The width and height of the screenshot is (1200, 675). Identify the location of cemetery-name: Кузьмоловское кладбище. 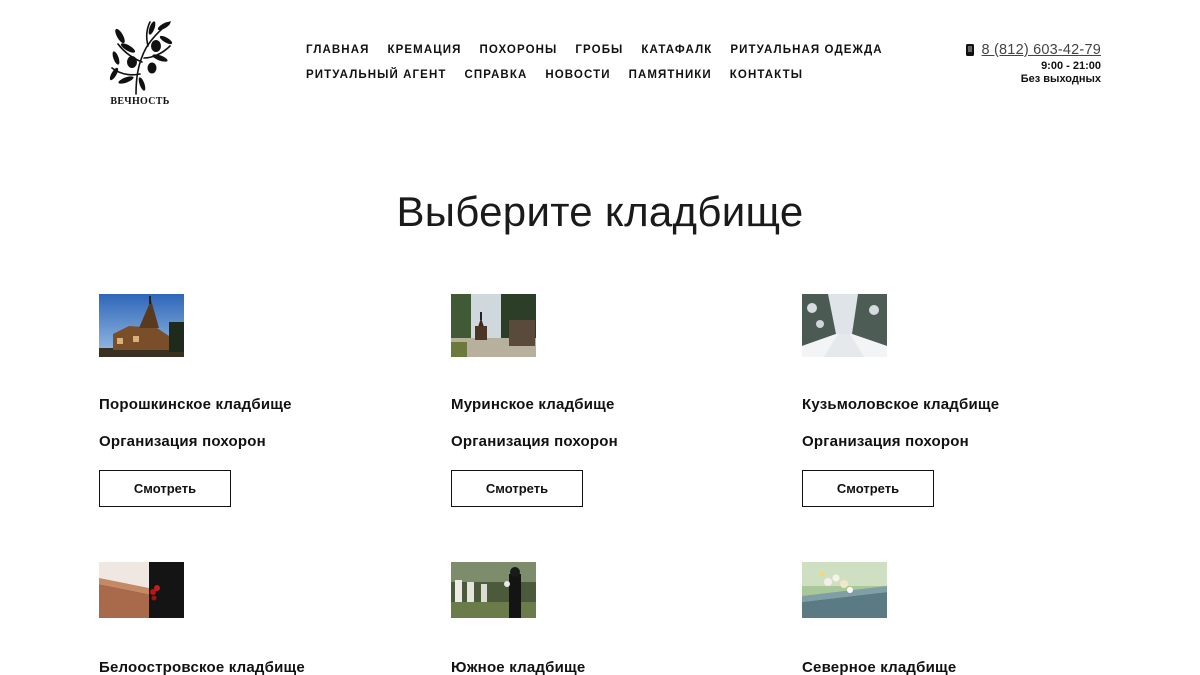
(901, 404).